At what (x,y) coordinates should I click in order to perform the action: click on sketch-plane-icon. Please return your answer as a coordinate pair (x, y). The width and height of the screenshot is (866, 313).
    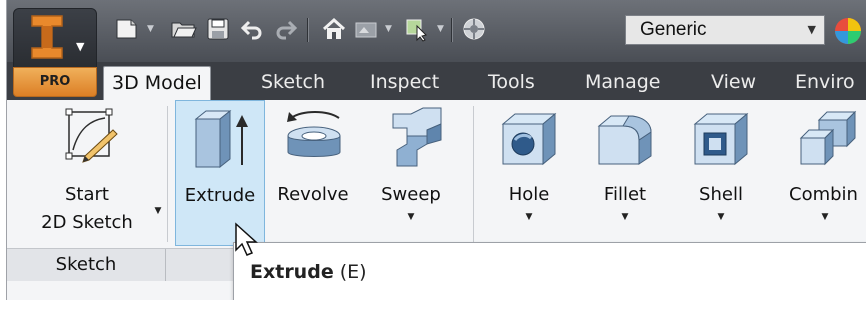
    Looking at the image, I should click on (91, 135).